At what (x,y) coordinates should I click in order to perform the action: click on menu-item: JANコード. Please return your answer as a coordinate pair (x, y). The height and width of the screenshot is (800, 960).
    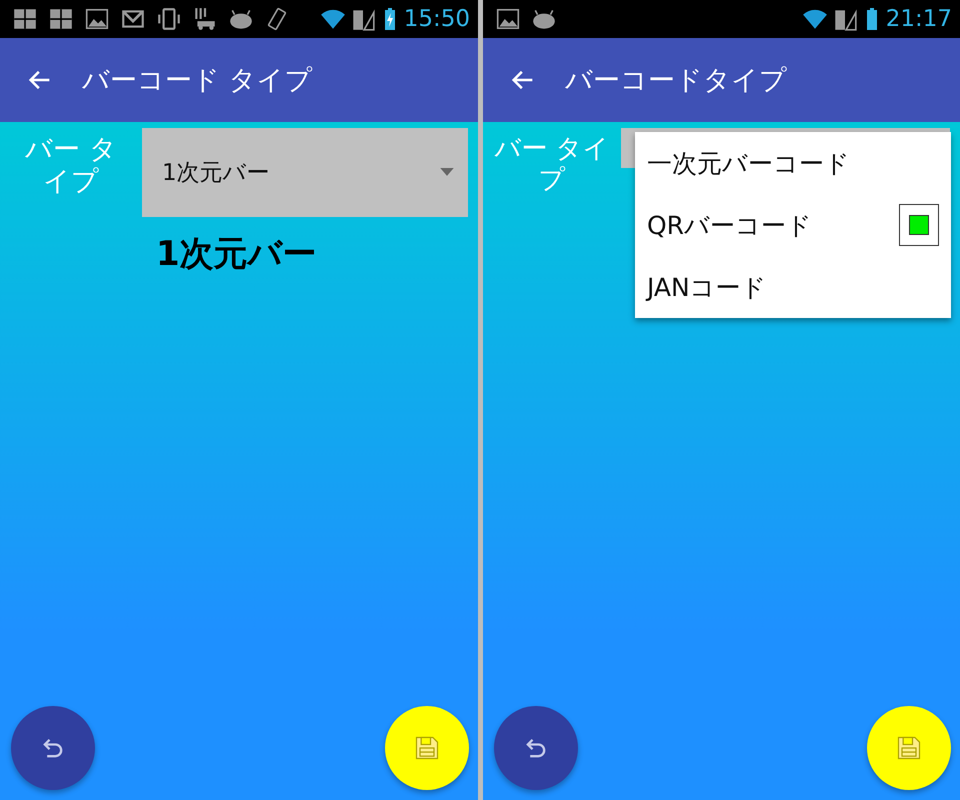
    Looking at the image, I should click on (793, 287).